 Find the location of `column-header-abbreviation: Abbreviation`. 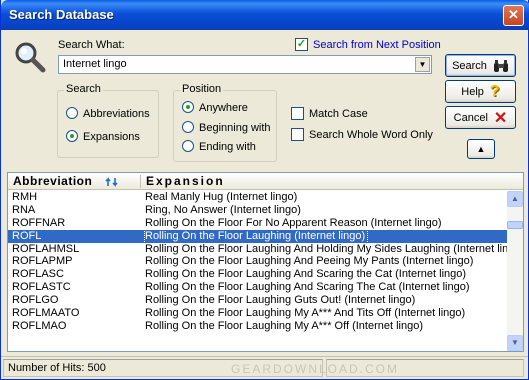

column-header-abbreviation: Abbreviation is located at coordinates (52, 181).